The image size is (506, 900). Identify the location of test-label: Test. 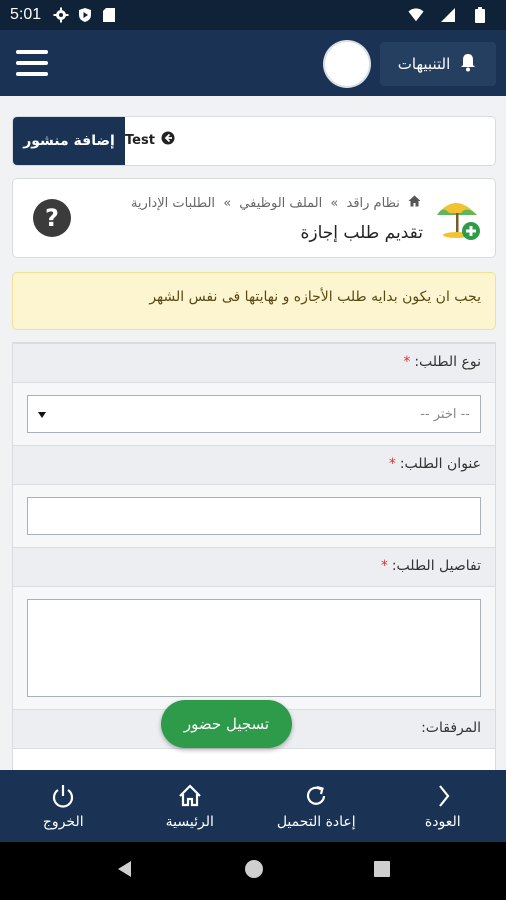
(140, 140).